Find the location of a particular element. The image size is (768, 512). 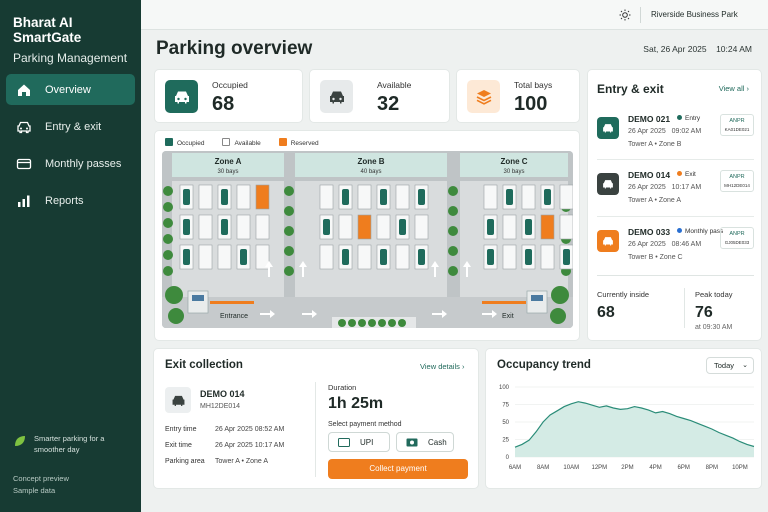

sidebar-item-entry-exit: Entry & exit is located at coordinates (70, 126).